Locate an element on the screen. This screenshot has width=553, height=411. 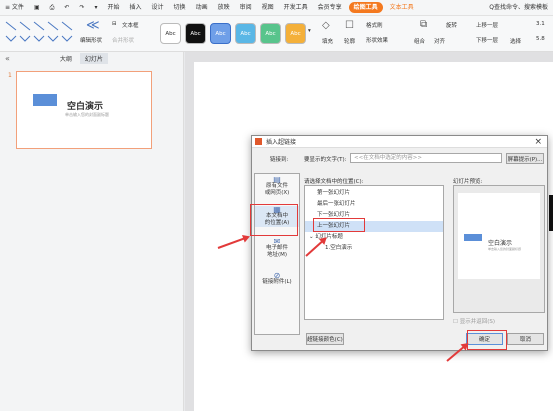
height-value: 3.1 is located at coordinates (540, 24).